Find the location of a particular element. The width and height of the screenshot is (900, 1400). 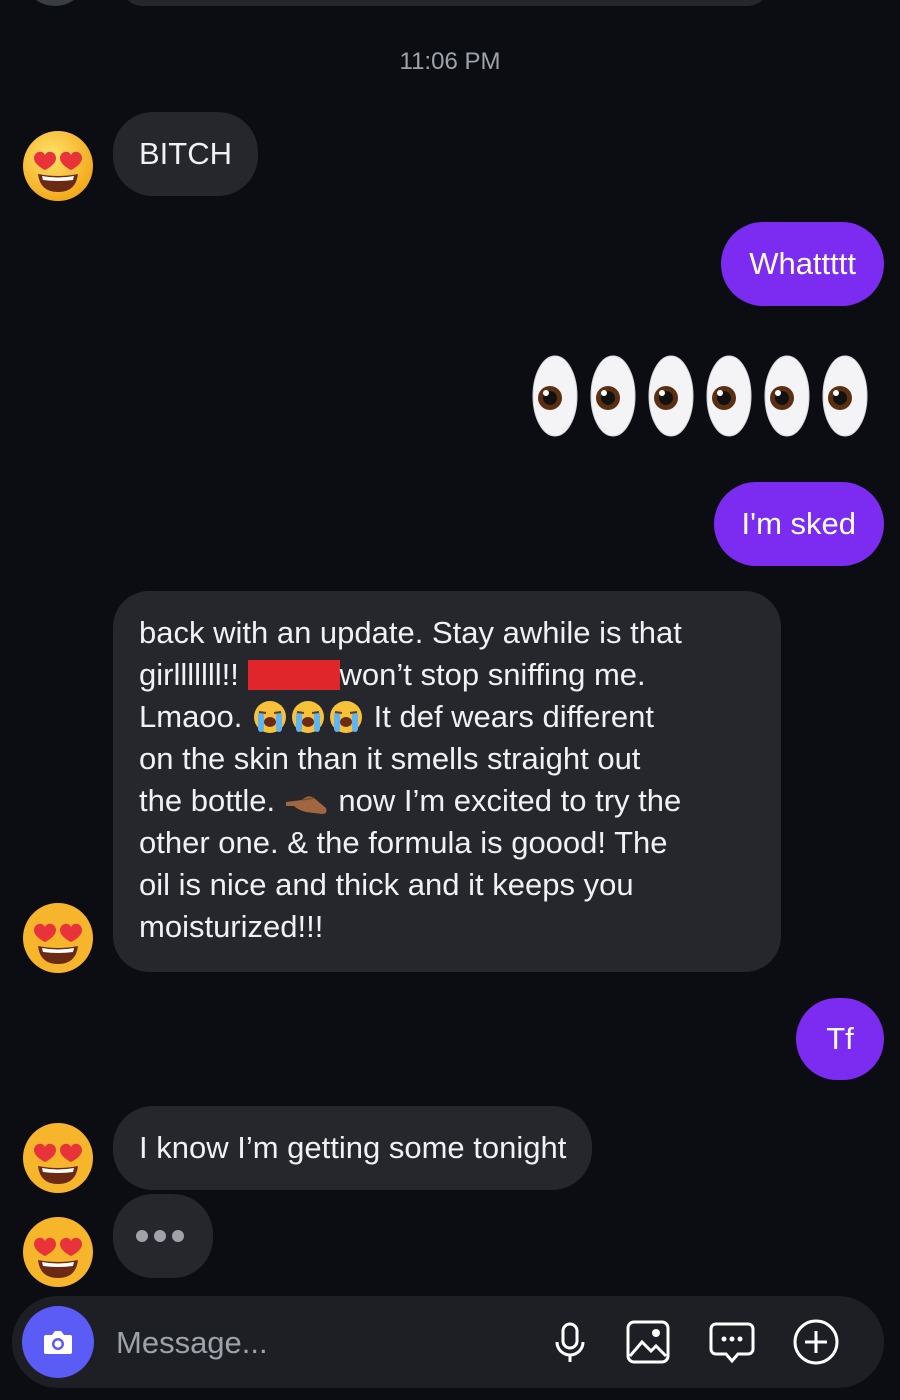

plus-icon is located at coordinates (816, 1342).